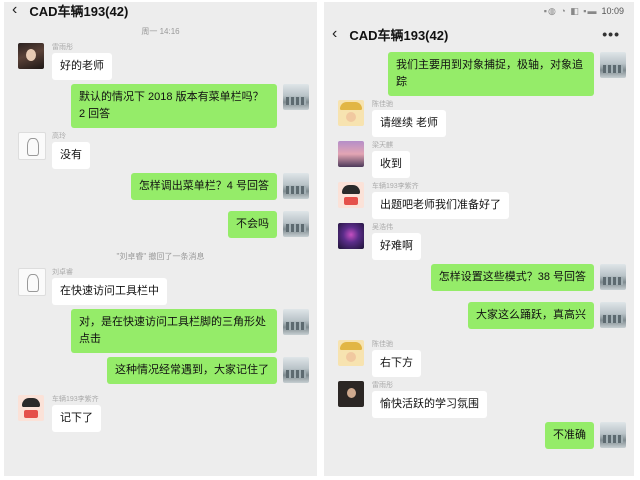 Image resolution: width=640 pixels, height=480 pixels. I want to click on message-bubble: 怎样调出菜单栏？4 号回答, so click(203, 186).